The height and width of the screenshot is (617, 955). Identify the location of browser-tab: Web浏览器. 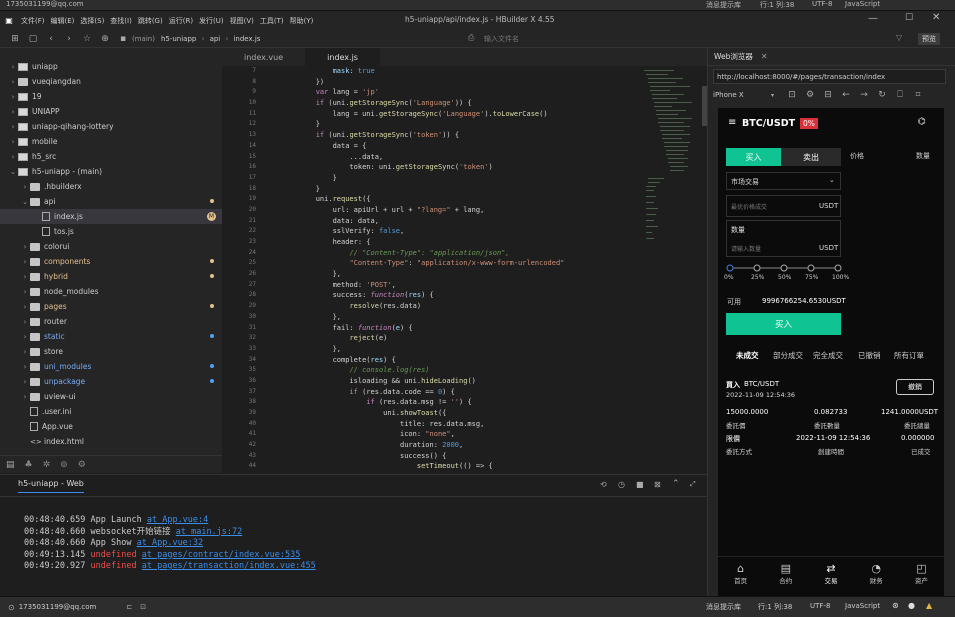
(733, 56).